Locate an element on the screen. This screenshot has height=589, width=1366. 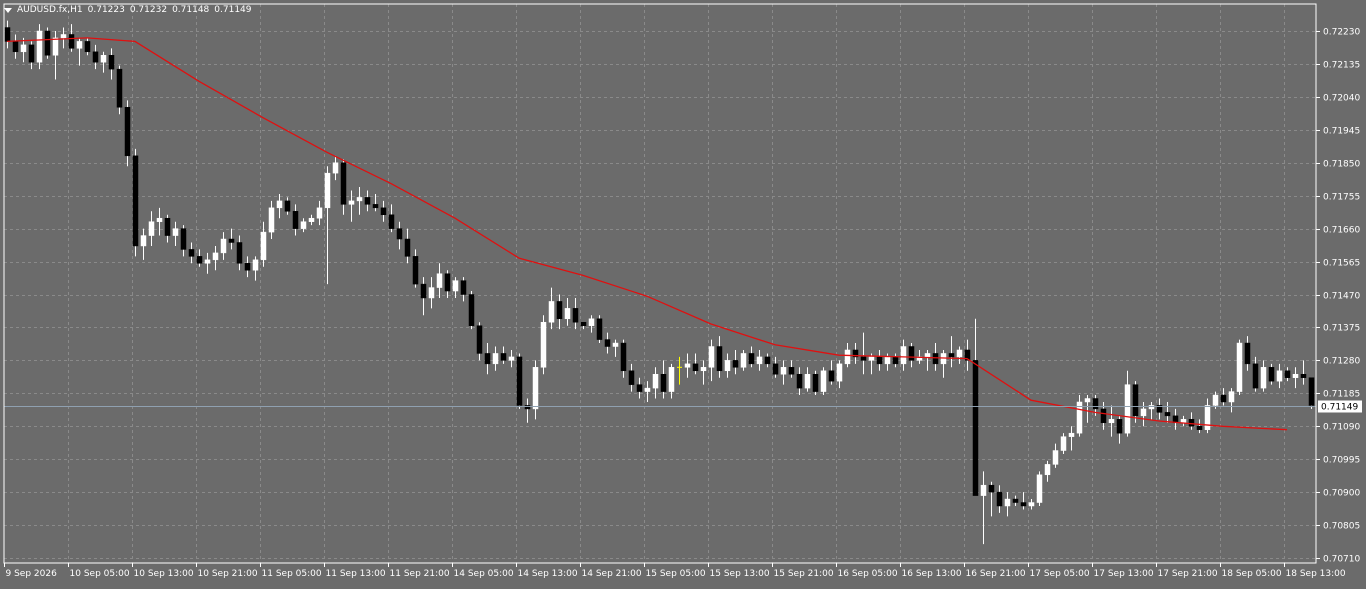
x-tick-label: 15 Sep 05:00 is located at coordinates (676, 574).